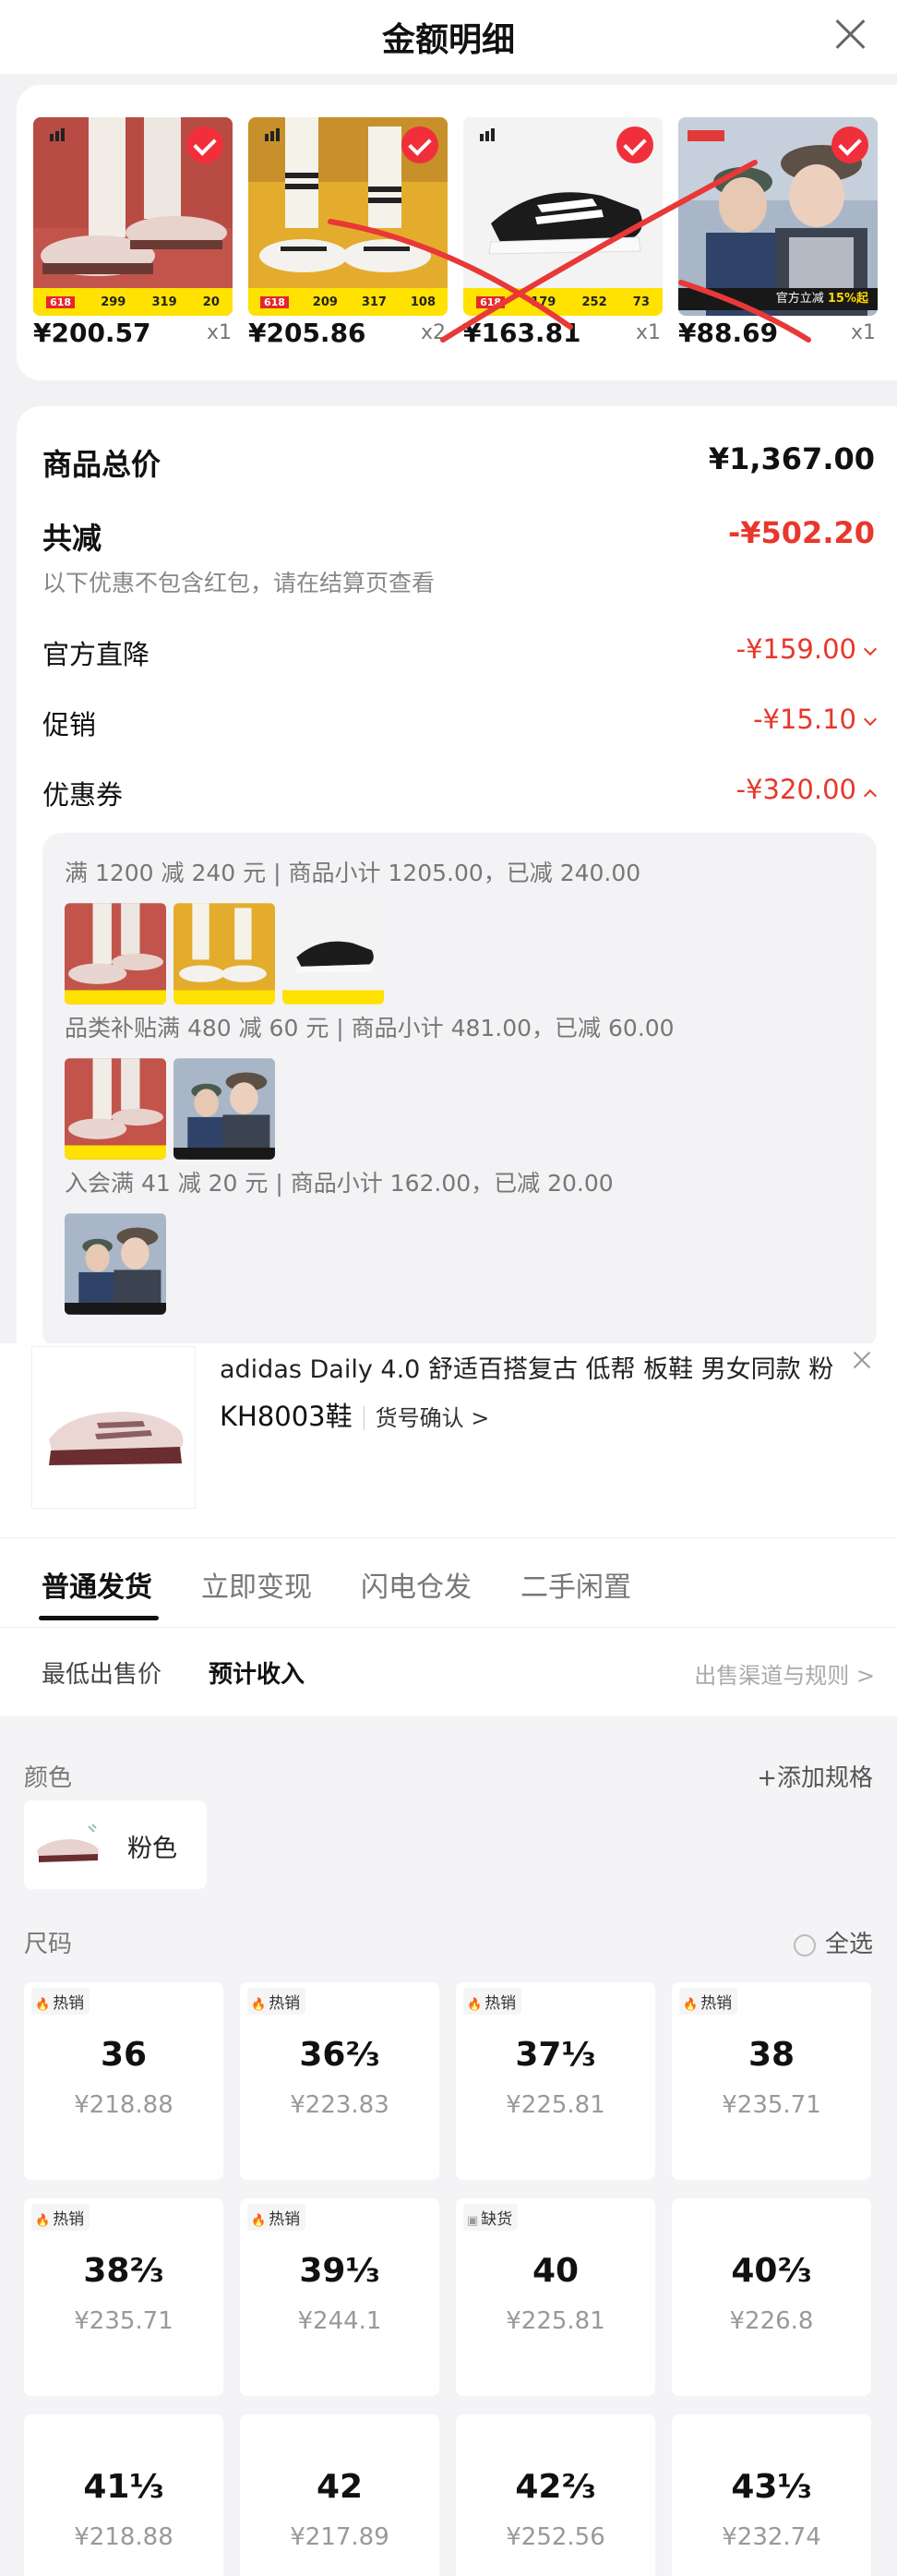  What do you see at coordinates (339, 2321) in the screenshot?
I see `size-price: ¥244.1` at bounding box center [339, 2321].